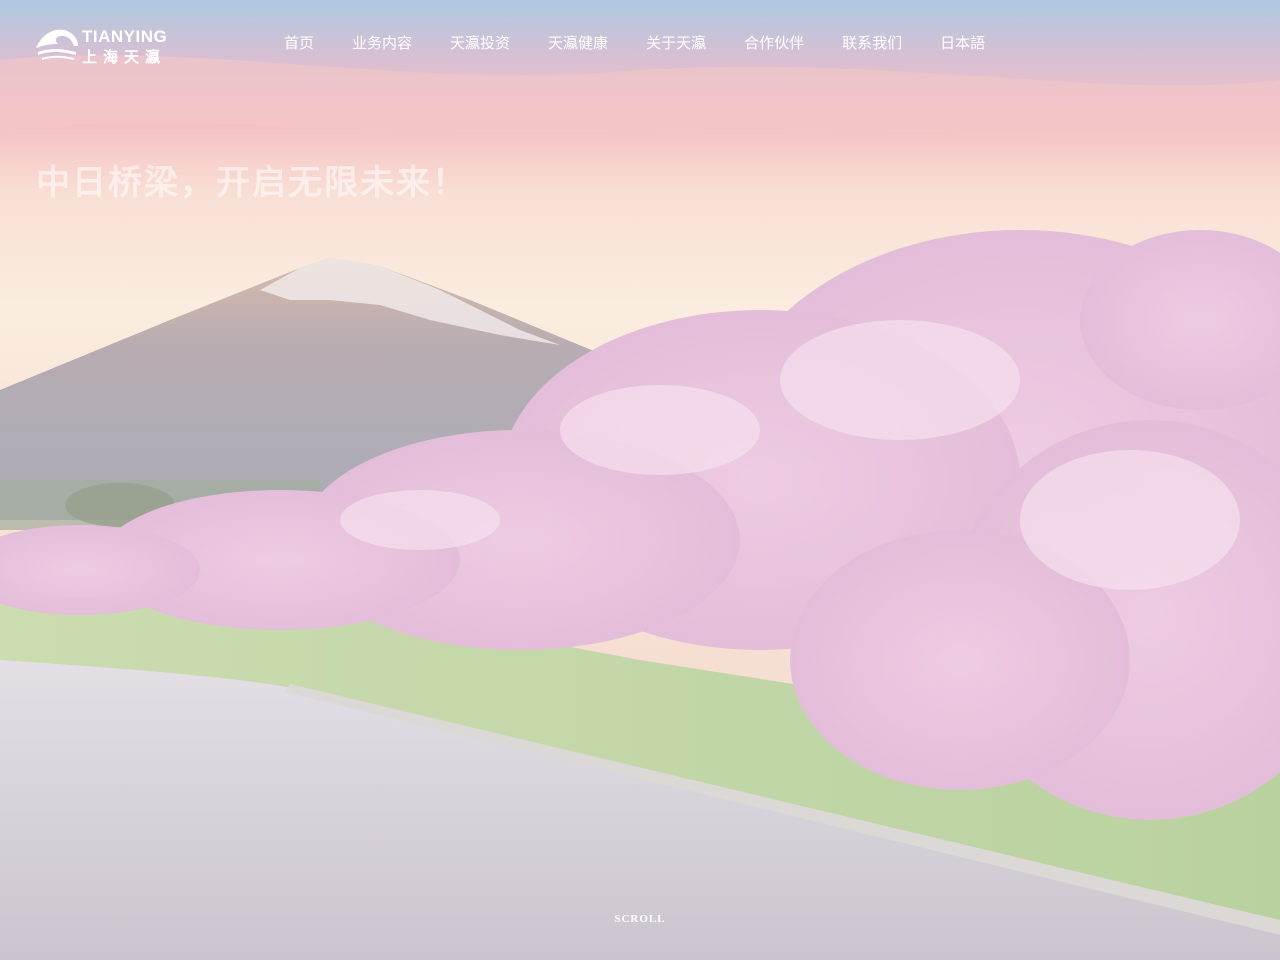 The width and height of the screenshot is (1280, 960). Describe the element at coordinates (299, 43) in the screenshot. I see `nav-item-home: 首页` at that location.